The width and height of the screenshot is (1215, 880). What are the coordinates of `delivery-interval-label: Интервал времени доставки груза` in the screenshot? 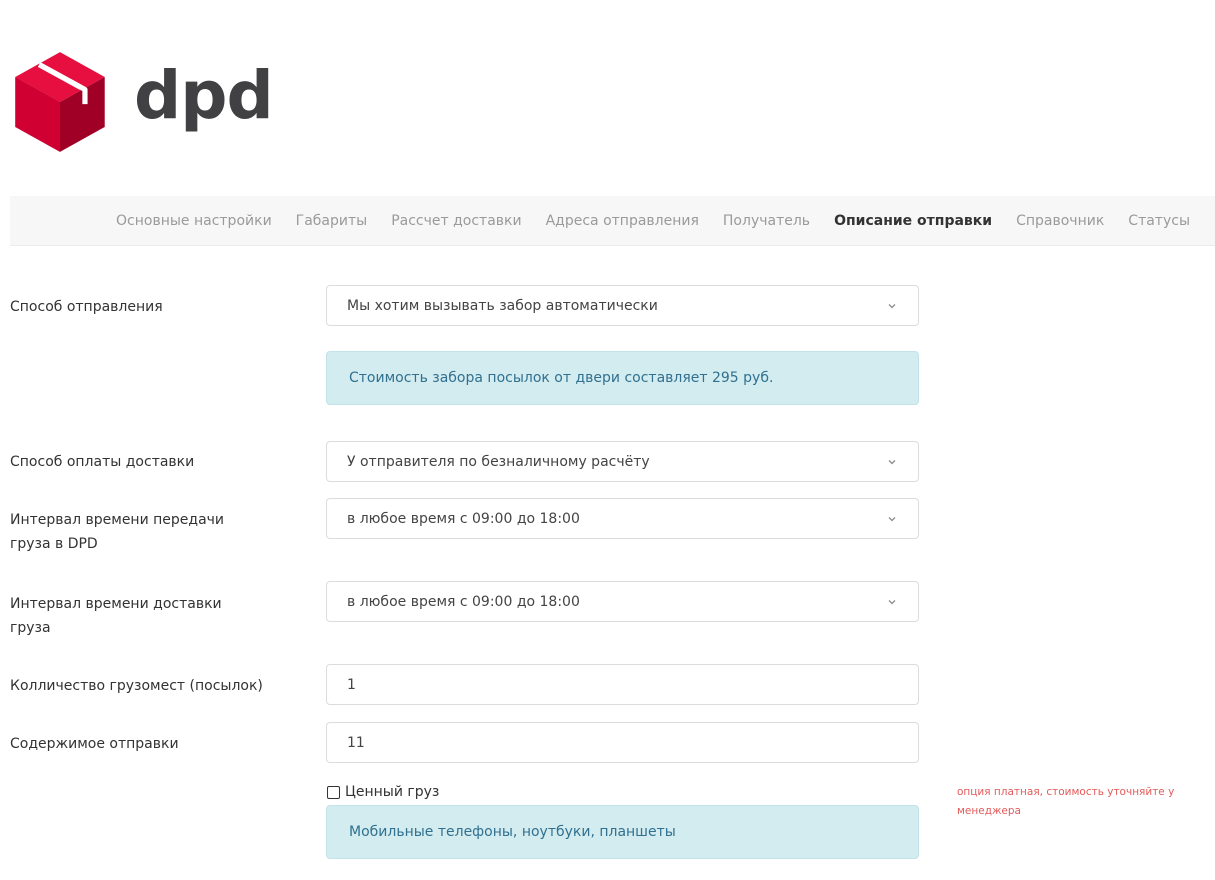 It's located at (116, 616).